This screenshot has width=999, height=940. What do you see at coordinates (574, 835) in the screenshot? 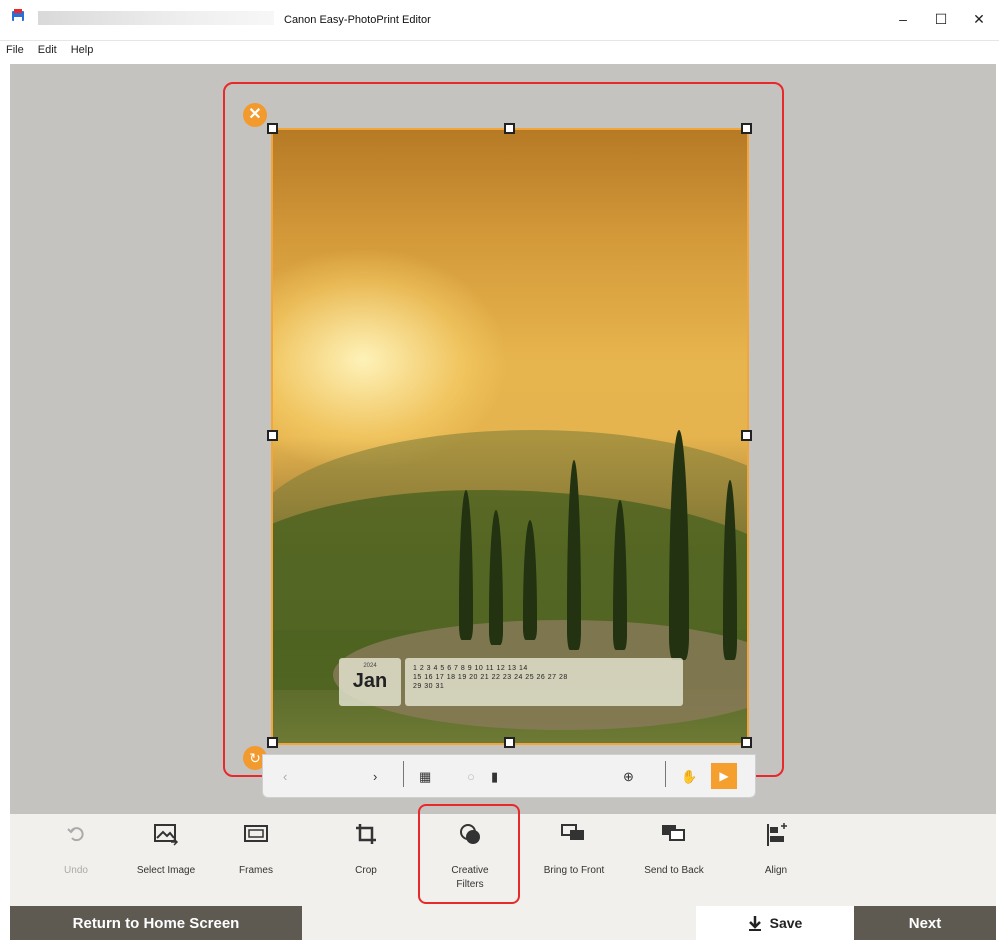
I see `bring-to-front-icon` at bounding box center [574, 835].